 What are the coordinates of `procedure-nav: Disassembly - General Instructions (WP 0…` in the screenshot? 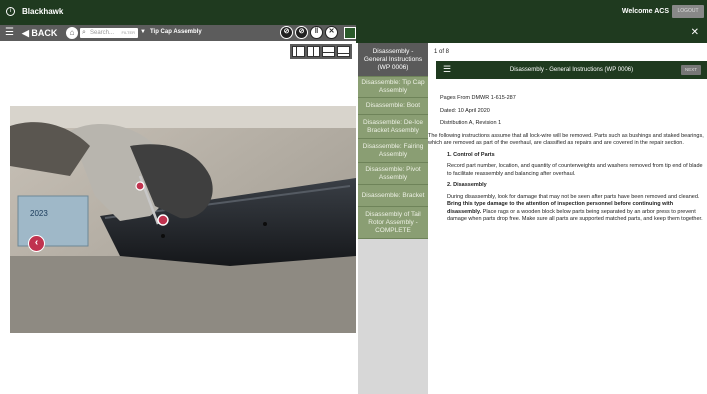 It's located at (393, 141).